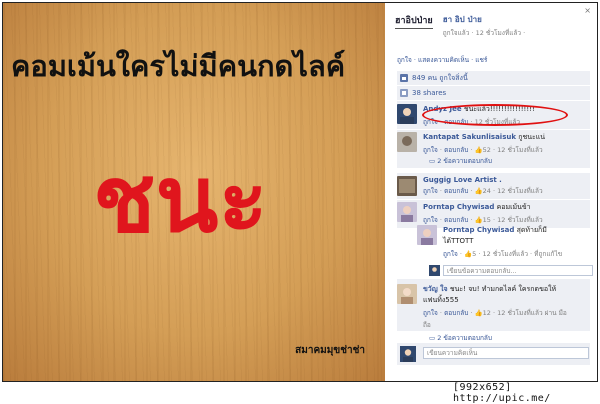  I want to click on like-count: 12, so click(486, 313).